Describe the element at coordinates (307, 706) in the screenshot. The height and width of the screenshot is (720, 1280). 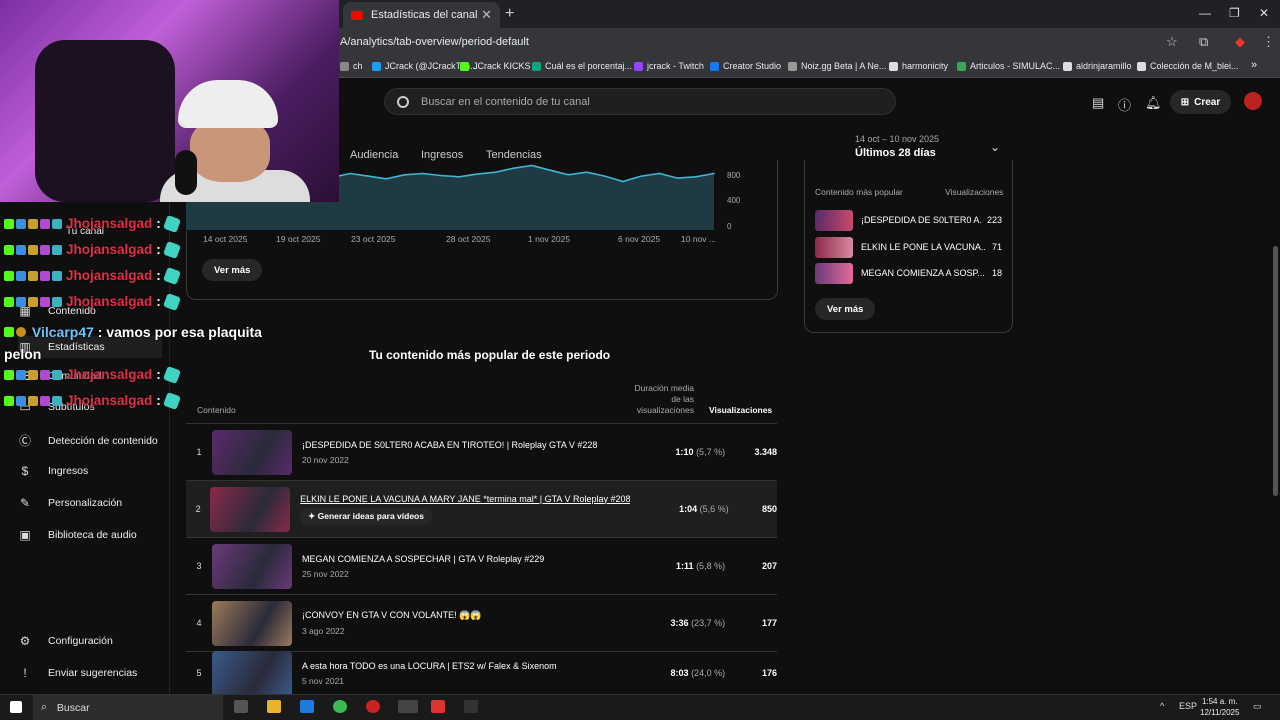
I see `outlook-icon` at that location.